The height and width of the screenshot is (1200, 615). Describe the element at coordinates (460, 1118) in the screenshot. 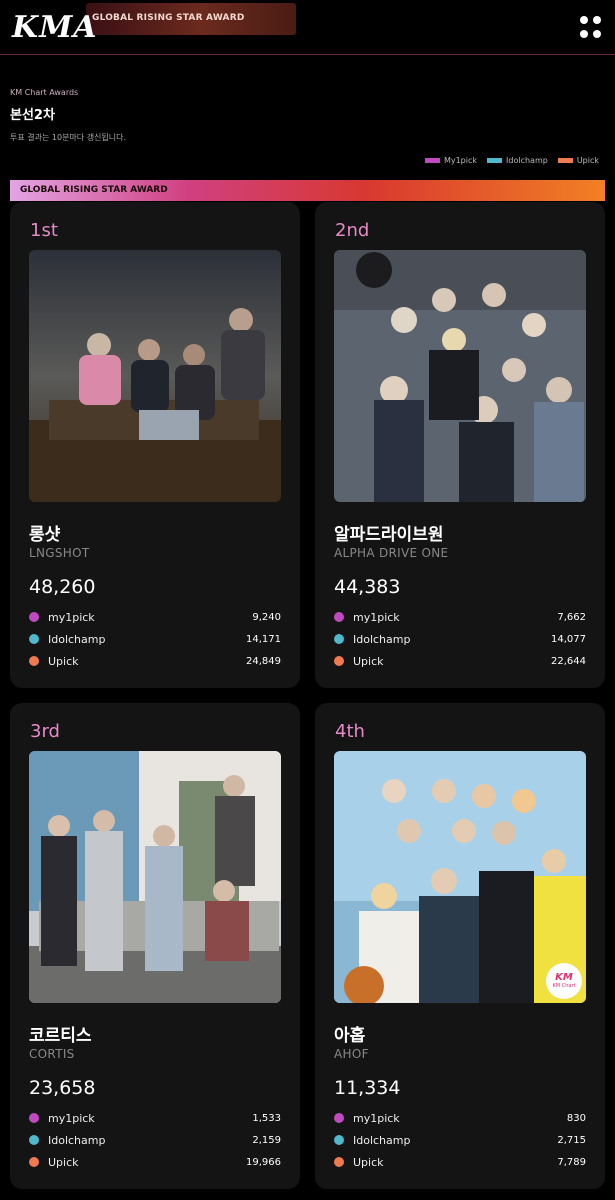

I see `vote-row-my1pick: my1pick 830` at that location.